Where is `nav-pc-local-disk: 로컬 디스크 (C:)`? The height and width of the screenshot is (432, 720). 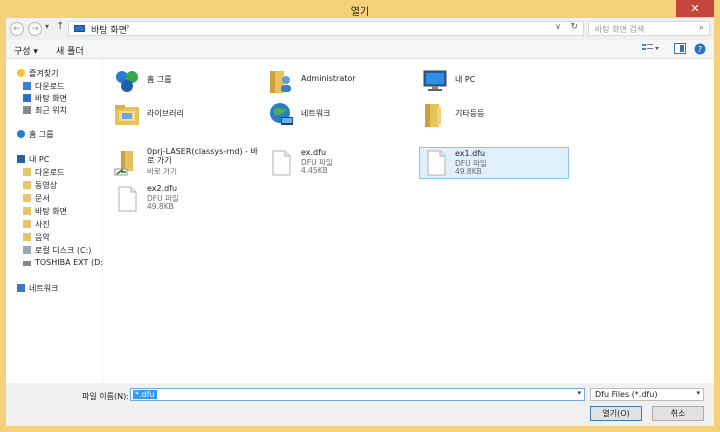
nav-pc-local-disk: 로컬 디스크 (C:) is located at coordinates (57, 250).